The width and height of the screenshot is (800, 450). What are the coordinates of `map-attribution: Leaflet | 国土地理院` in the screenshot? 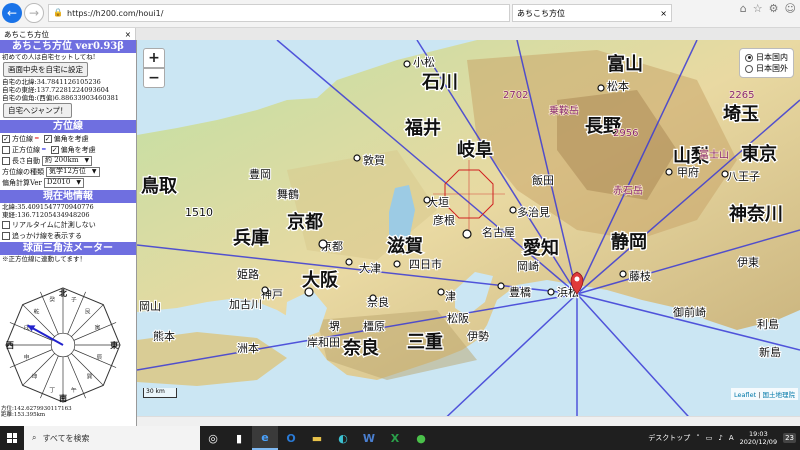 It's located at (764, 394).